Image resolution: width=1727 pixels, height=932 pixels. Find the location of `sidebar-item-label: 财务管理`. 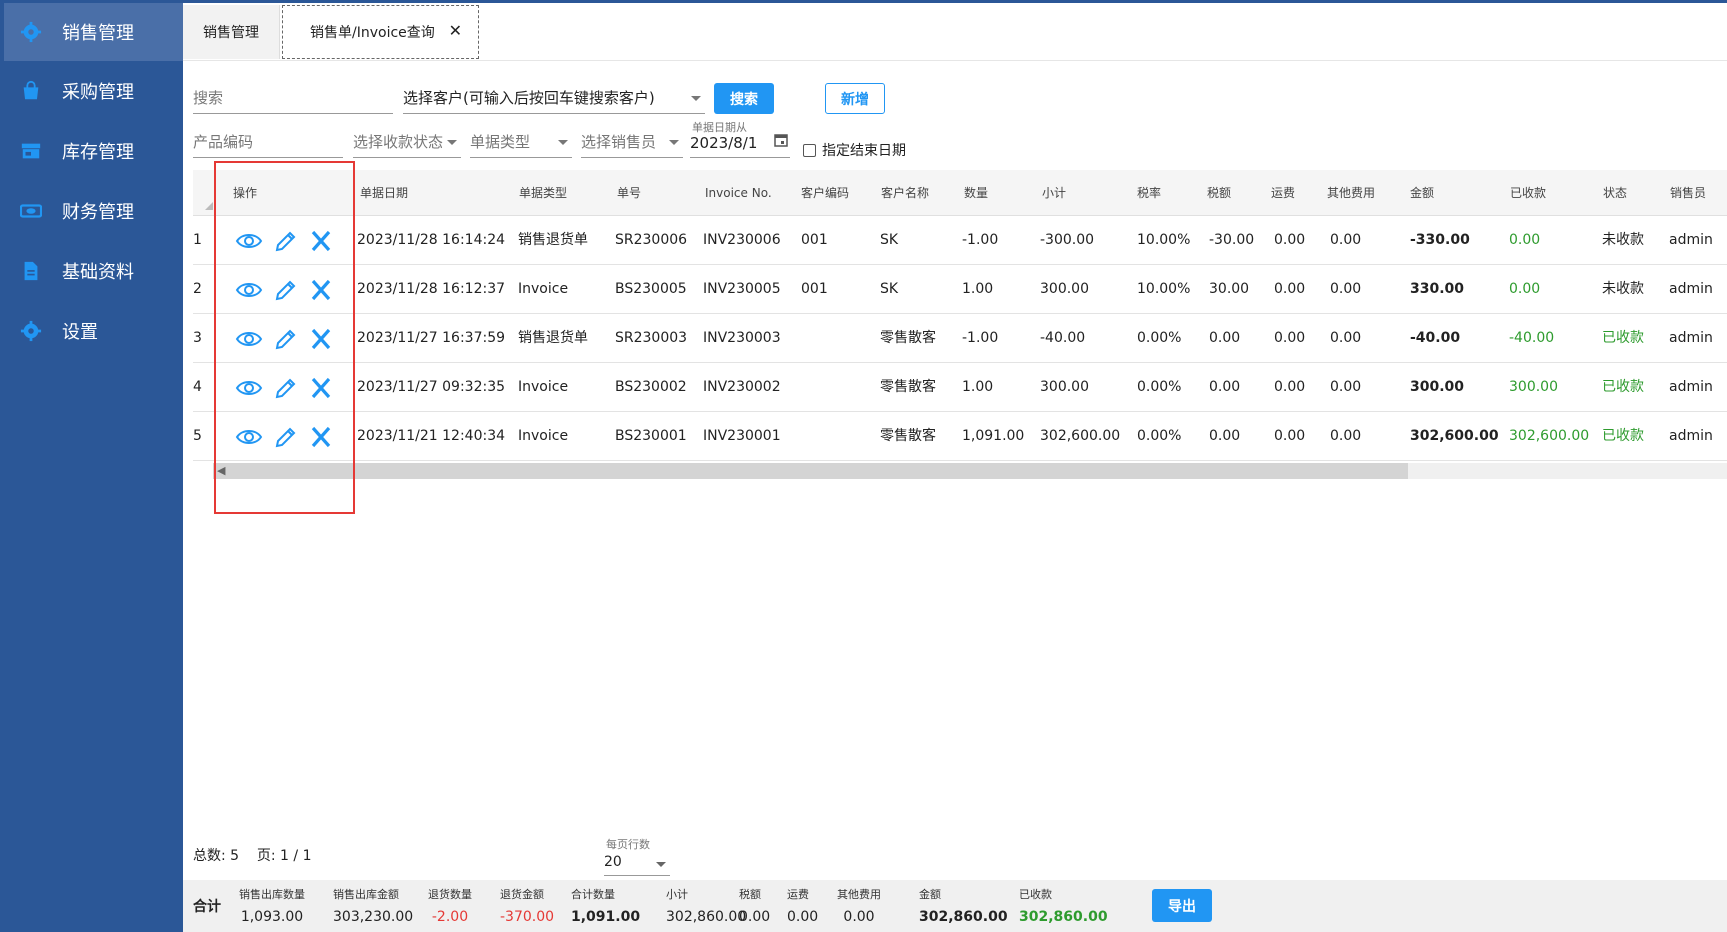

sidebar-item-label: 财务管理 is located at coordinates (98, 212).